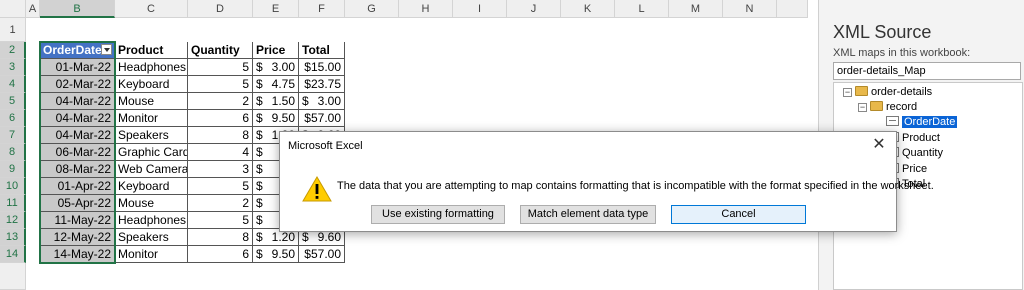 The image size is (1024, 290). What do you see at coordinates (696, 9) in the screenshot?
I see `col-header-m: M` at bounding box center [696, 9].